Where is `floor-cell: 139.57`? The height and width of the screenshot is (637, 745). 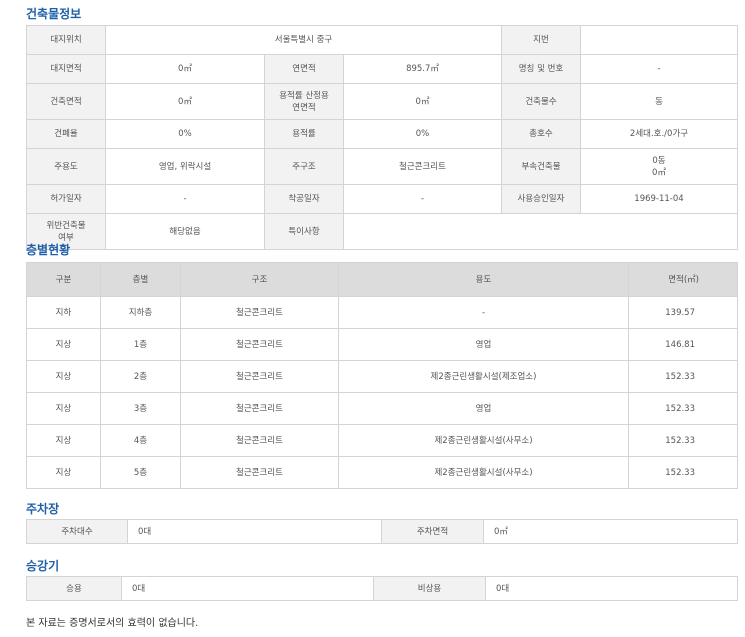 floor-cell: 139.57 is located at coordinates (683, 312).